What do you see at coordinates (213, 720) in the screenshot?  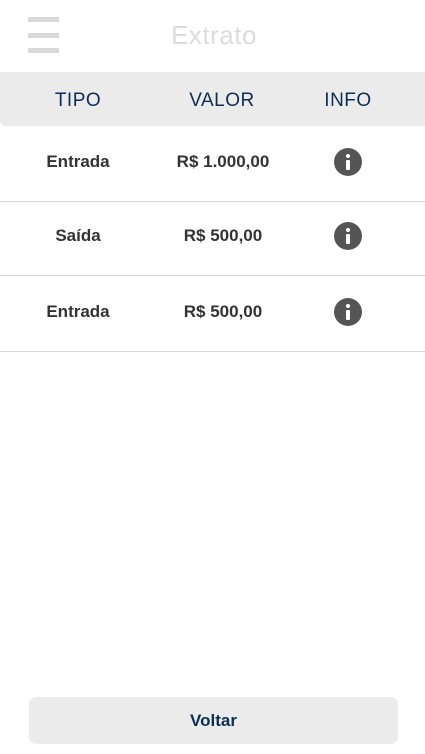 I see `back-button: Voltar` at bounding box center [213, 720].